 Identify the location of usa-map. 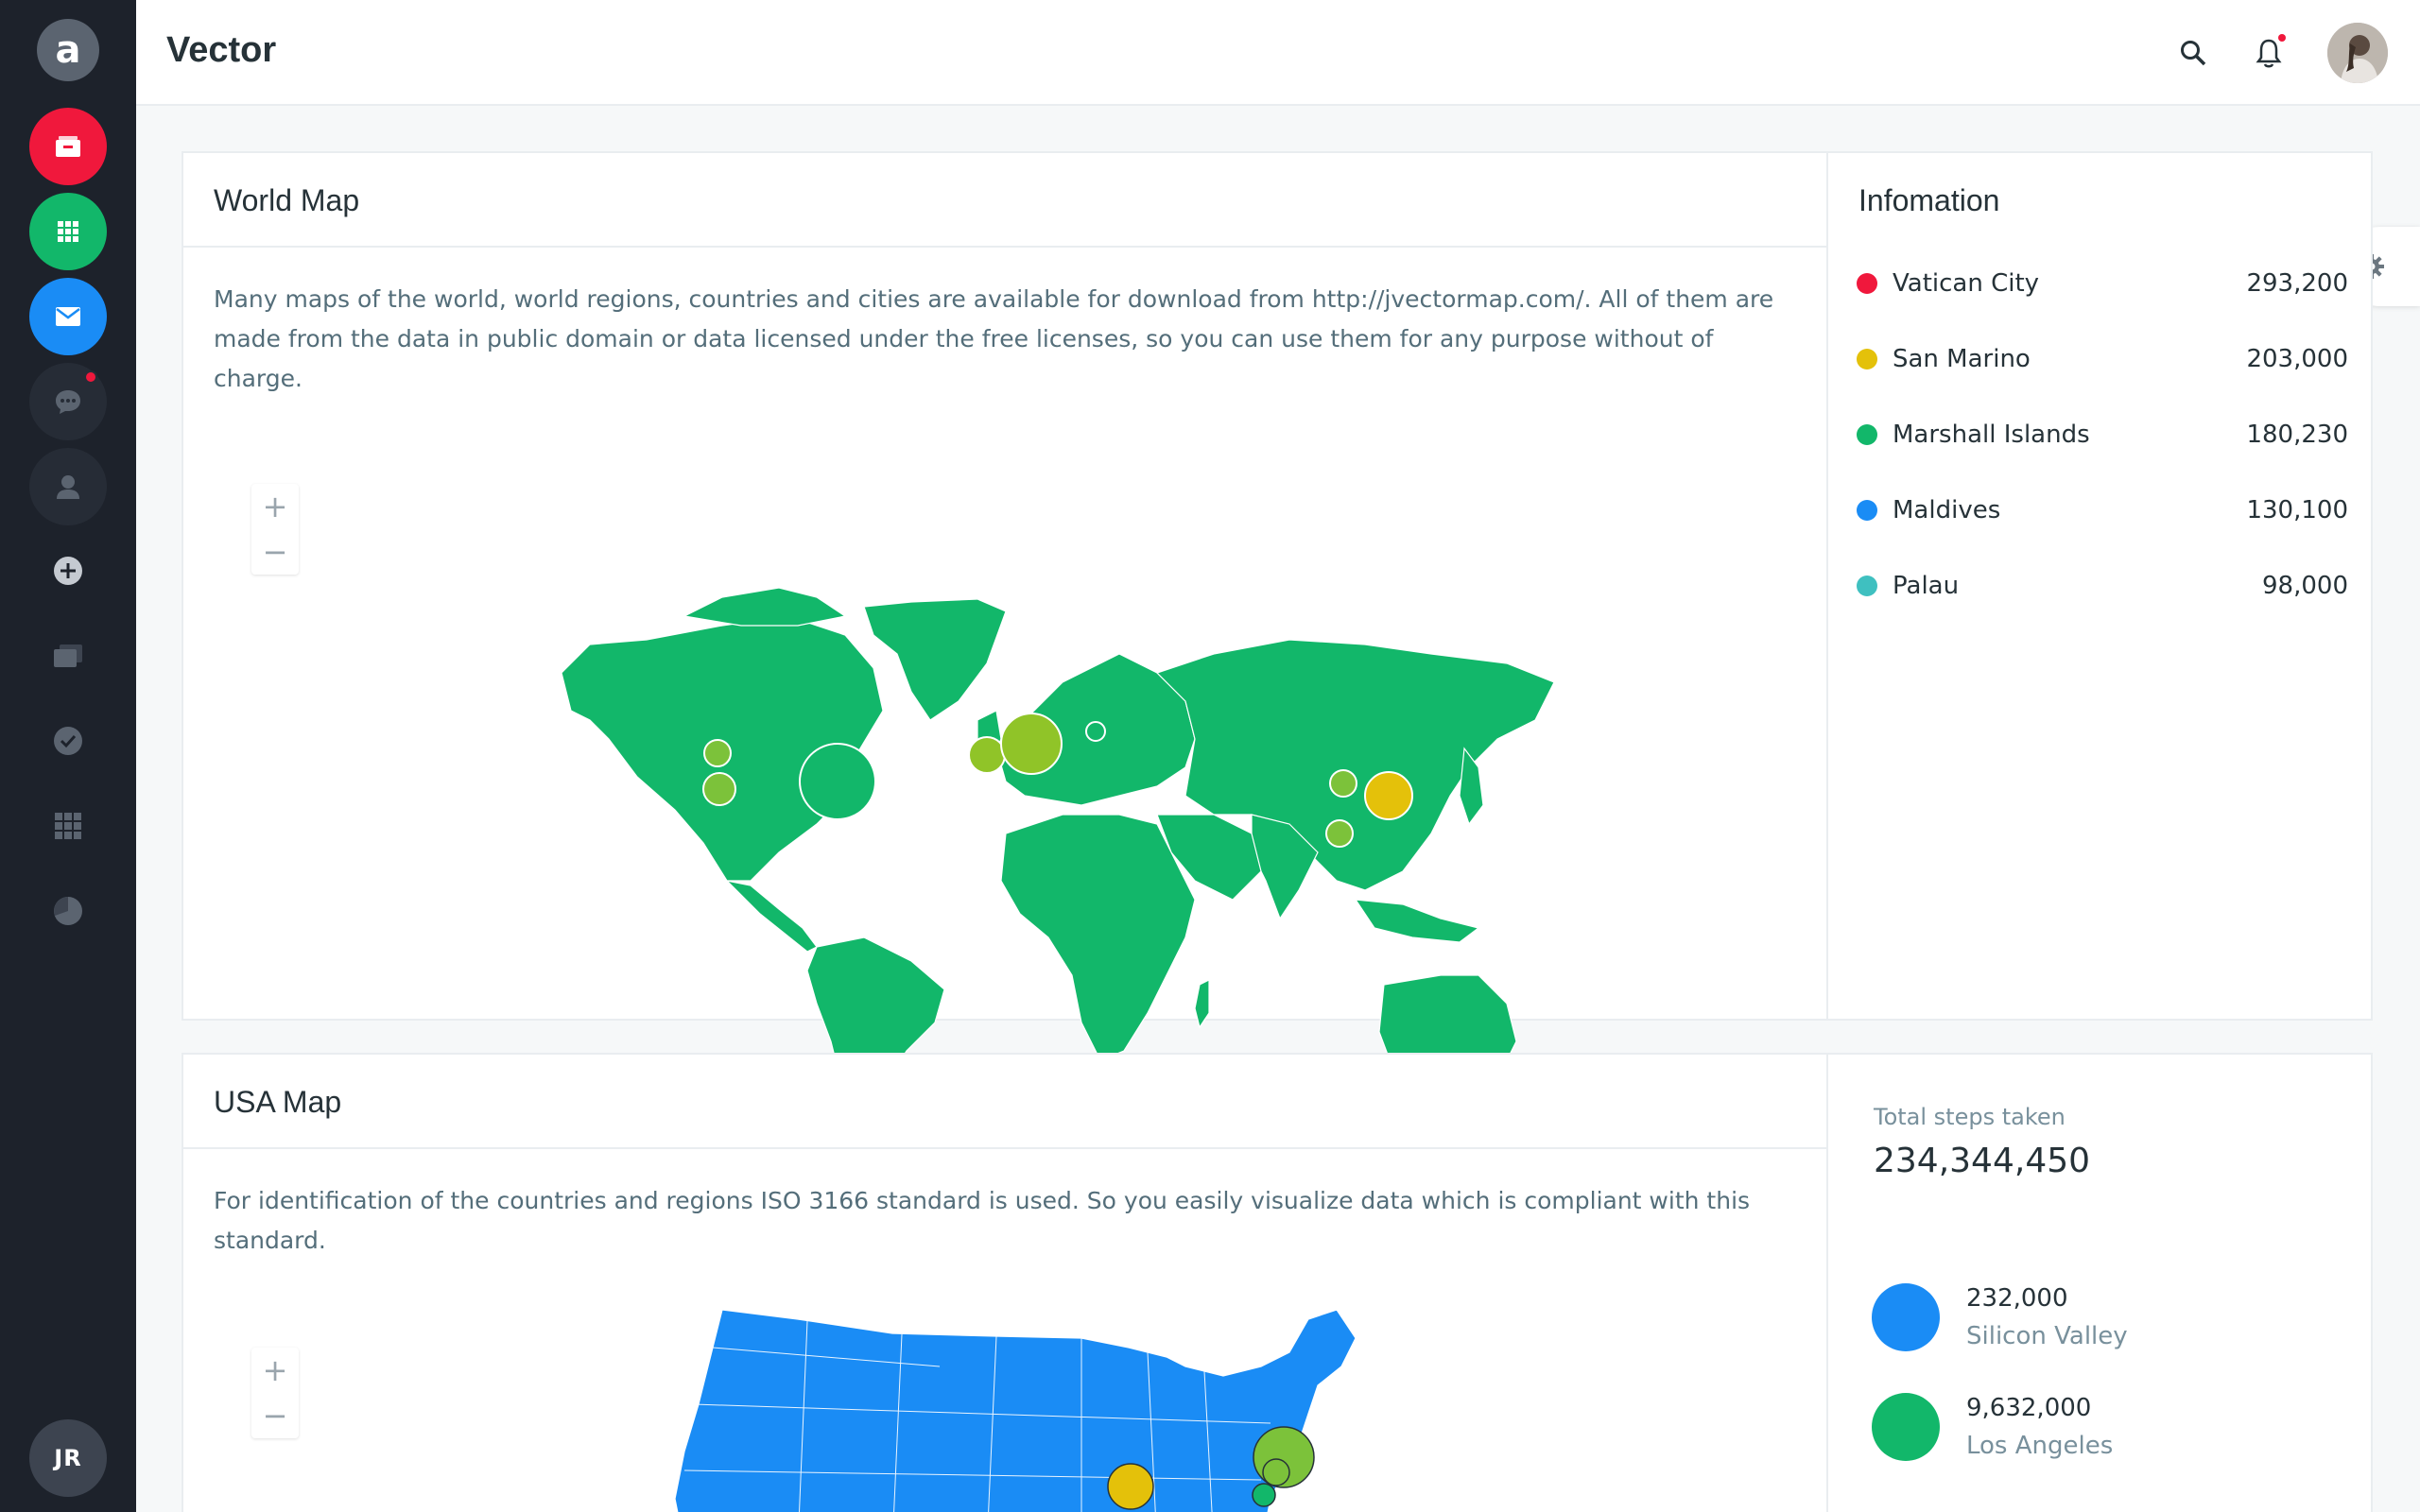
(1100, 1411).